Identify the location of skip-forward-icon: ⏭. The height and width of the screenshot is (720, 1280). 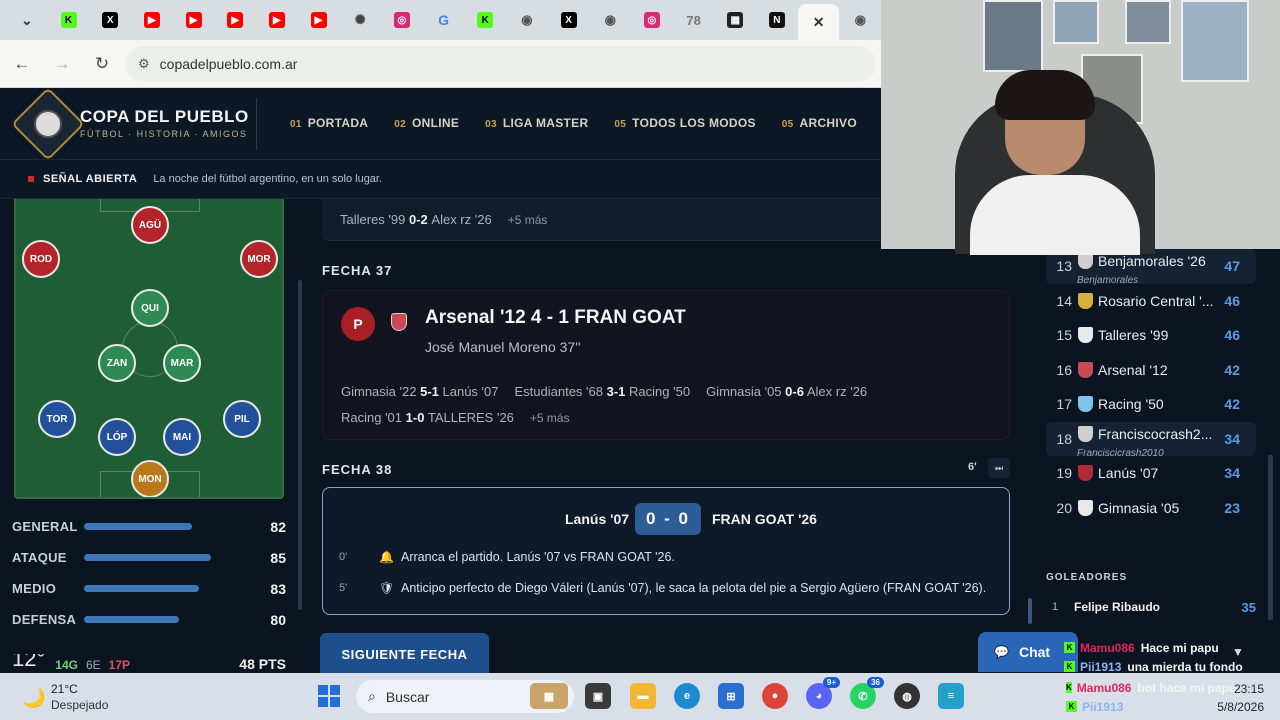
(999, 468).